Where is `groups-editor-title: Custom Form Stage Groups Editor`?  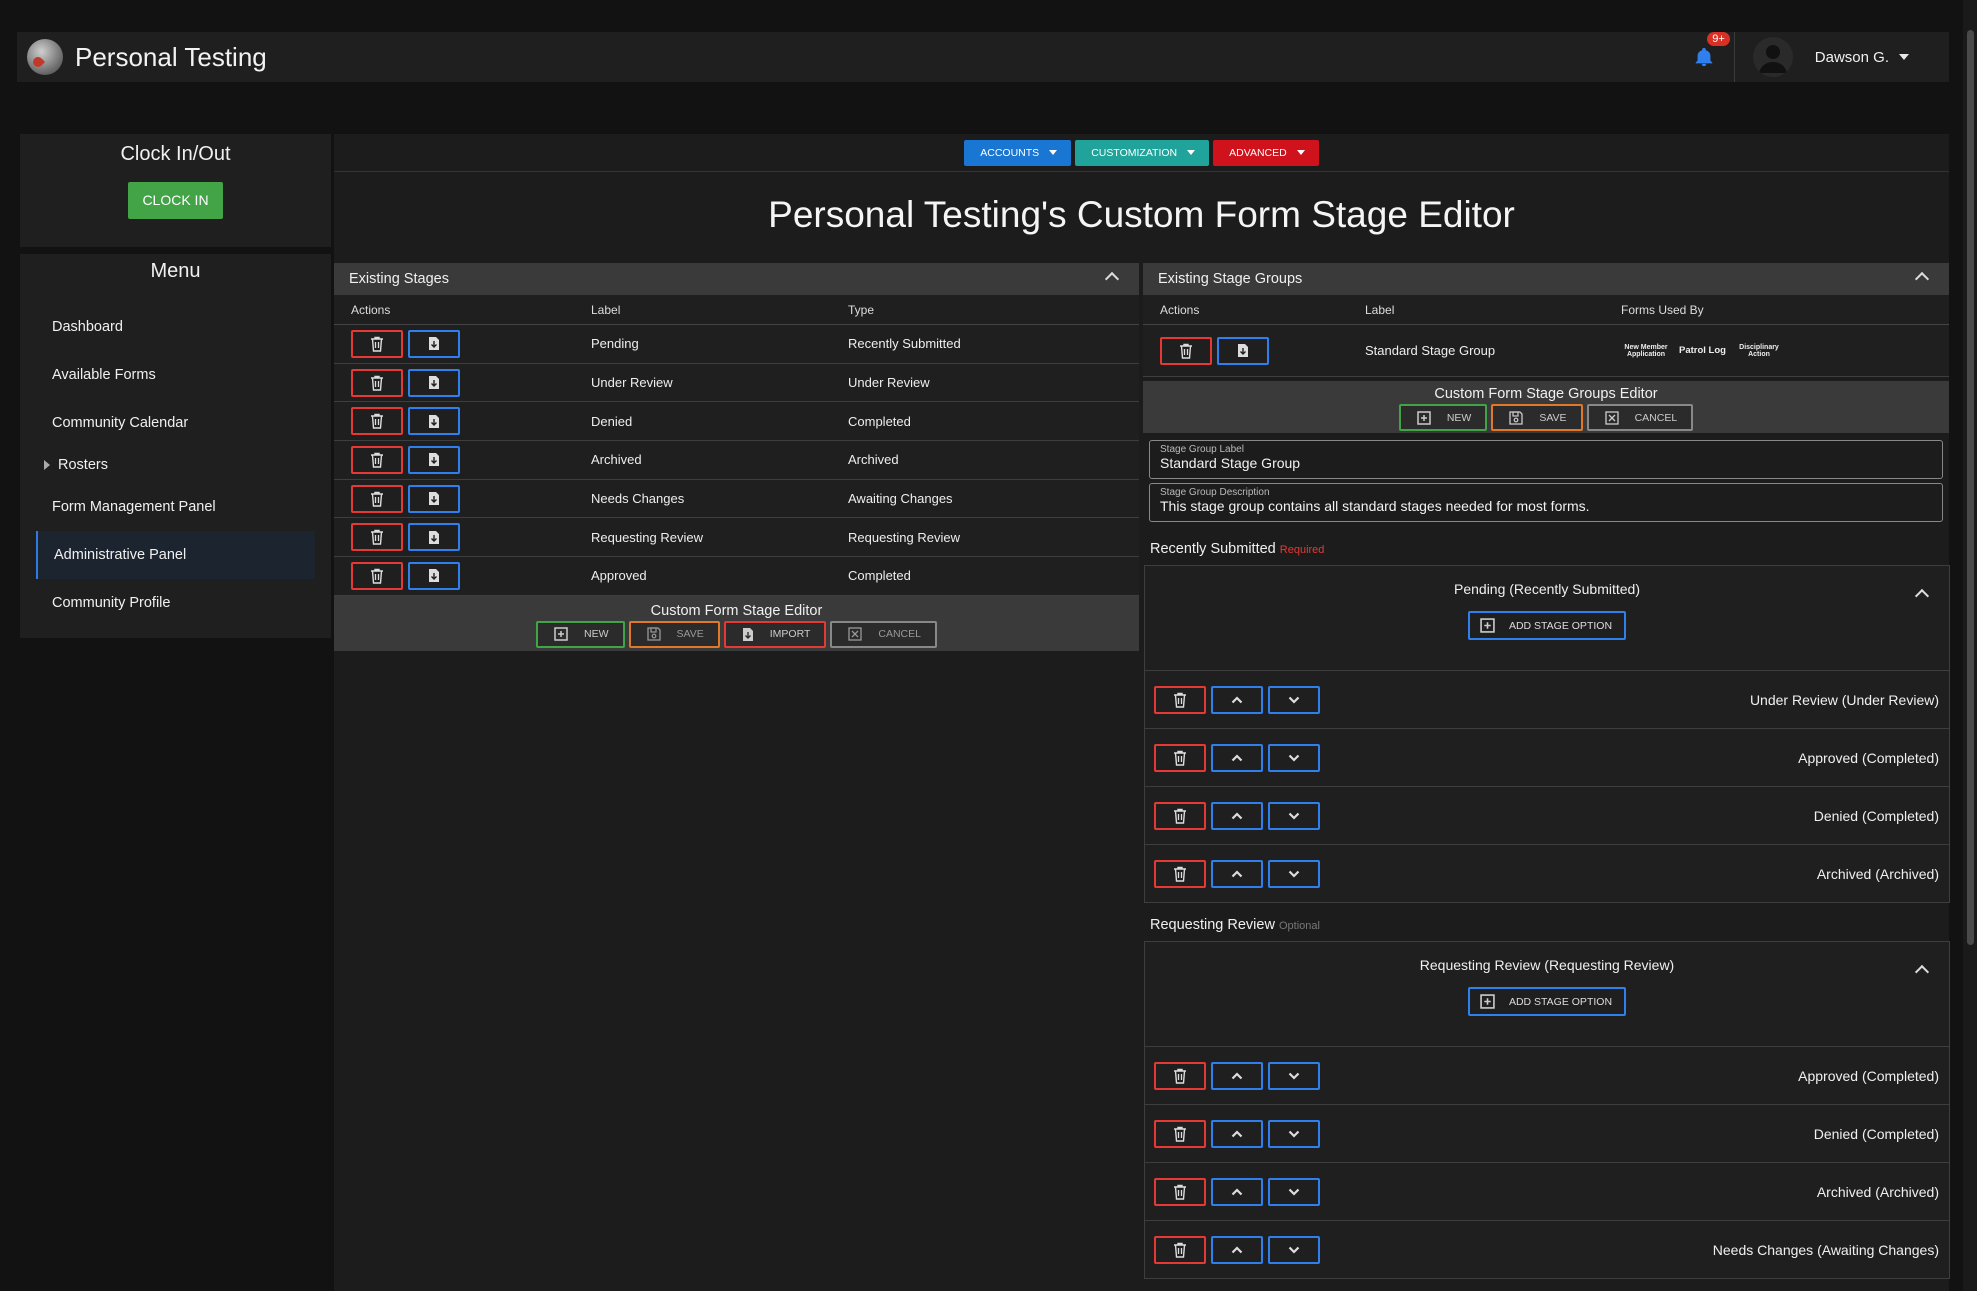
groups-editor-title: Custom Form Stage Groups Editor is located at coordinates (1546, 394).